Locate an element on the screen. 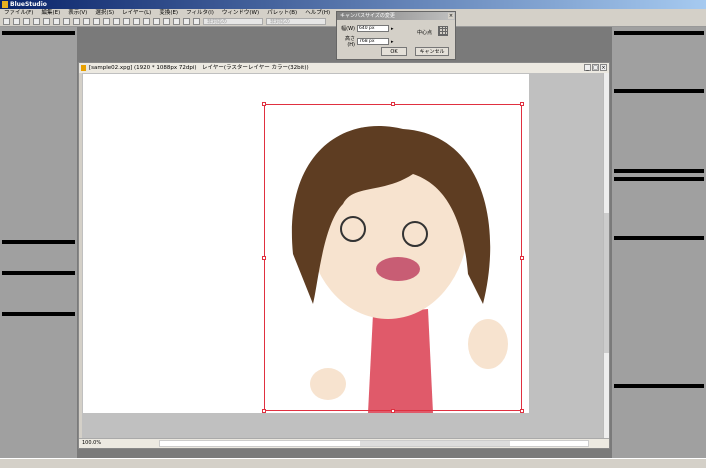 Image resolution: width=706 pixels, height=468 pixels. dialog-titlebar: キャンバスサイズの変更 × is located at coordinates (396, 16).